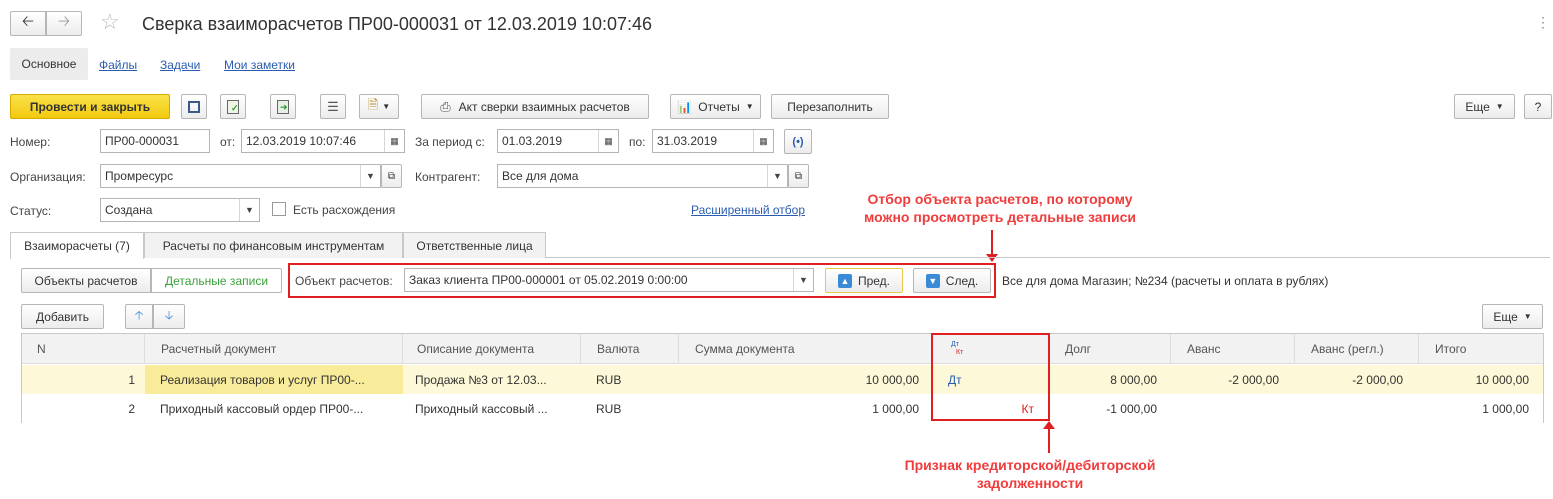 The width and height of the screenshot is (1553, 499). I want to click on period-to-value: 31.03.2019, so click(687, 141).